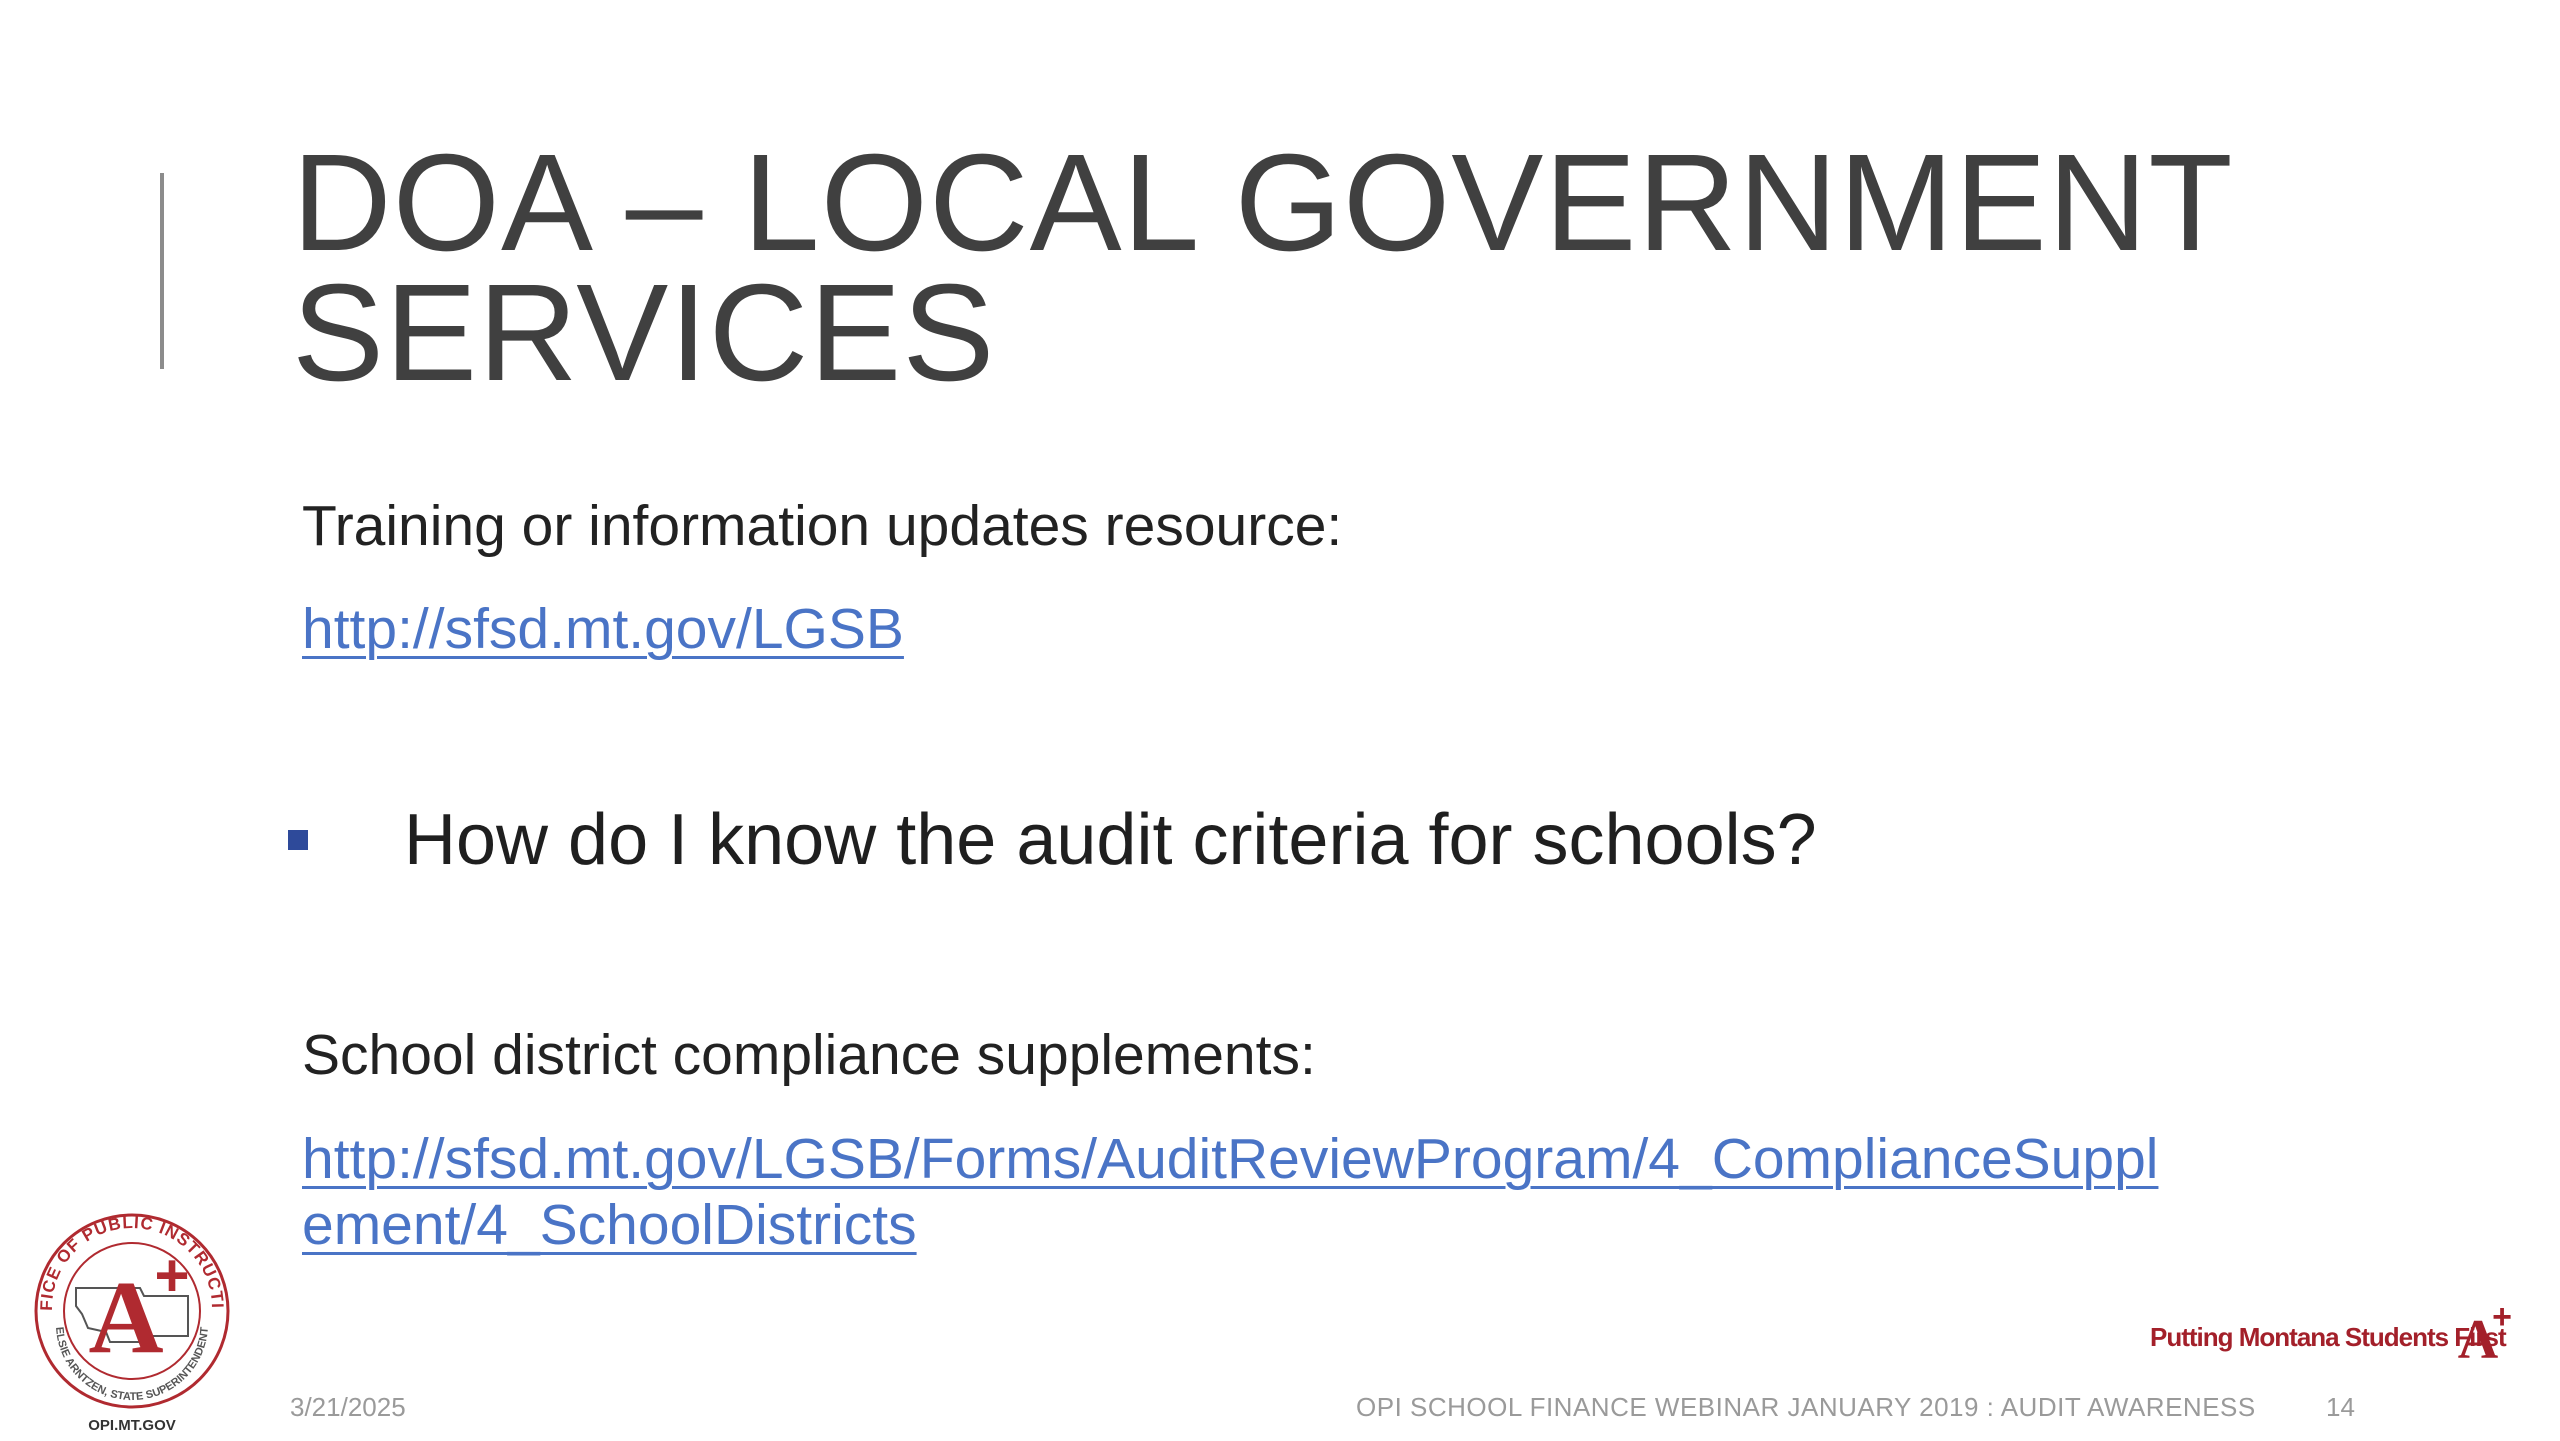  What do you see at coordinates (2485, 1335) in the screenshot?
I see `a-plus-icon: A +` at bounding box center [2485, 1335].